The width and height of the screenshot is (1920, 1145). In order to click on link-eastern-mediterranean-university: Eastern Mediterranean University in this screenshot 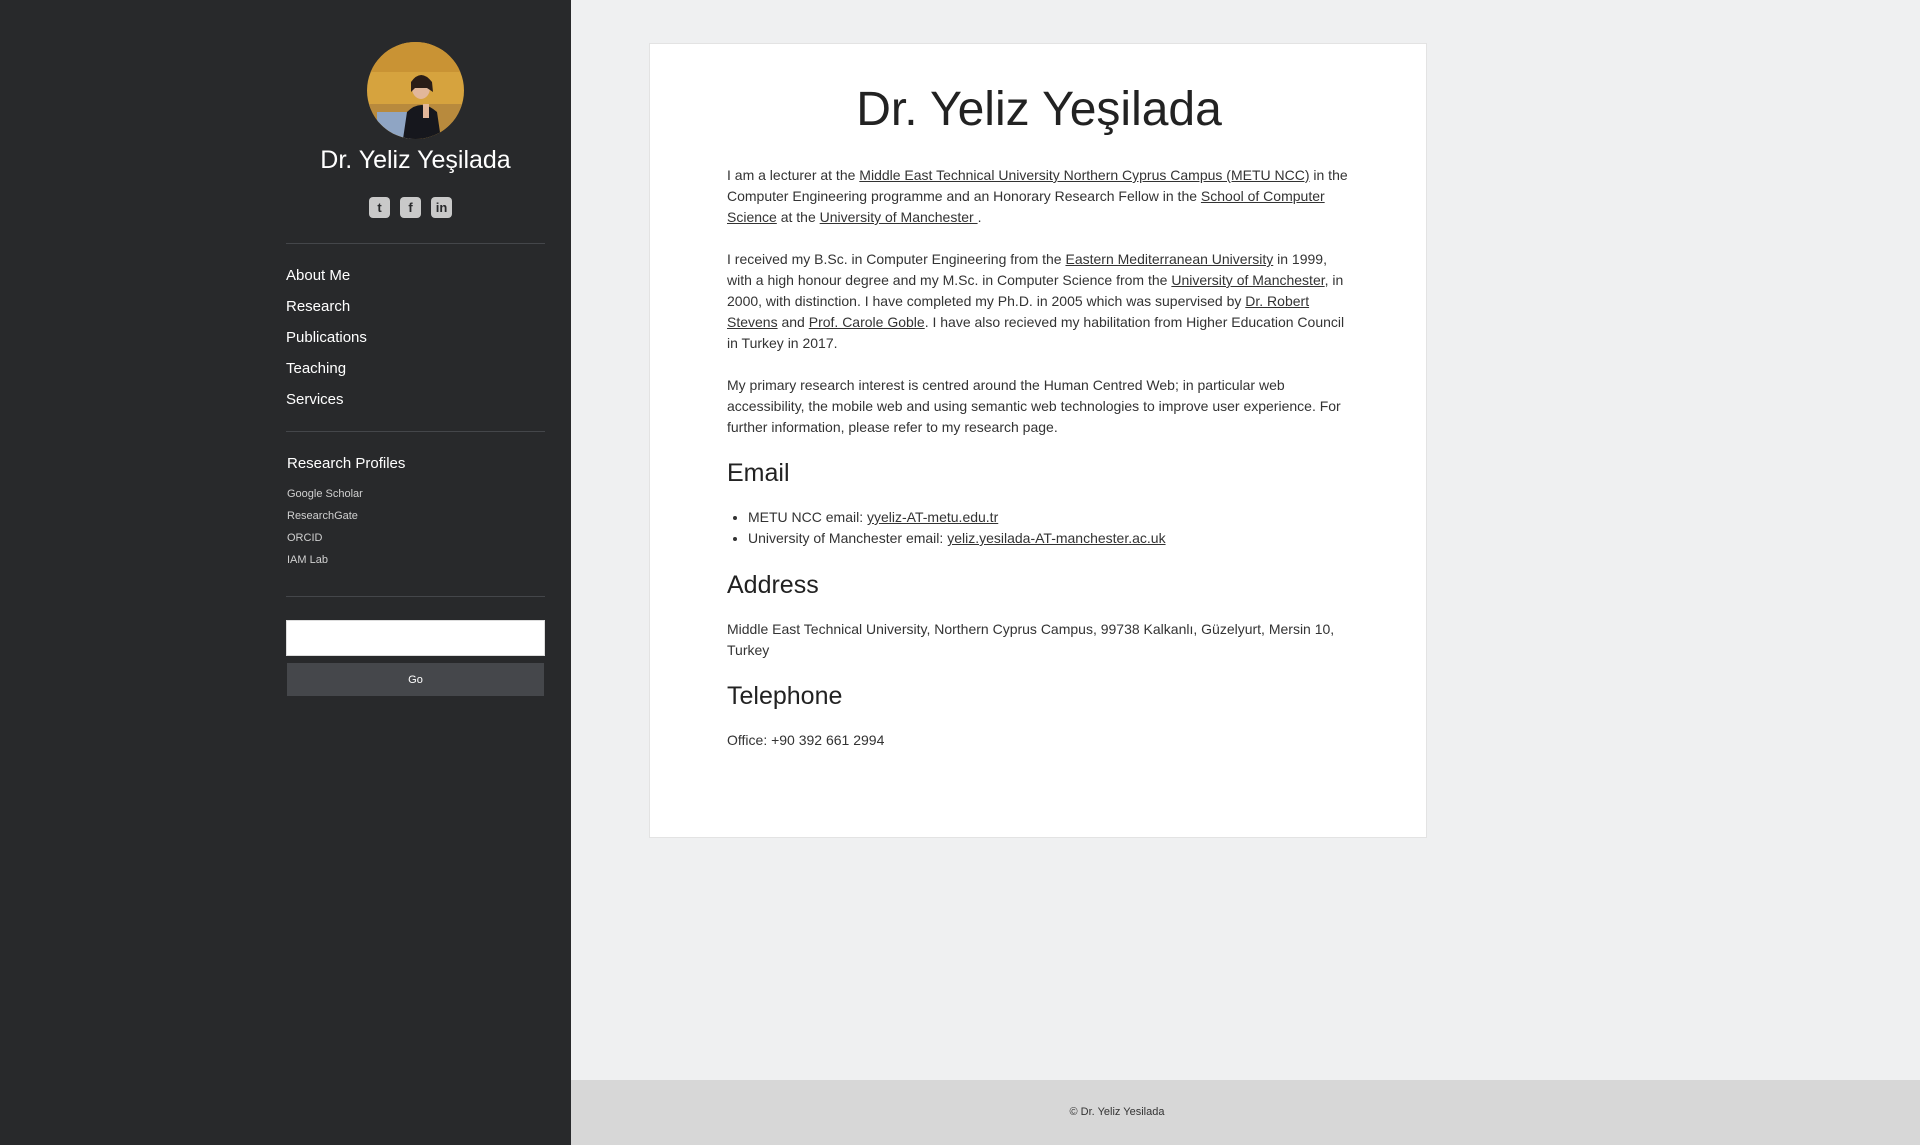, I will do `click(1169, 259)`.